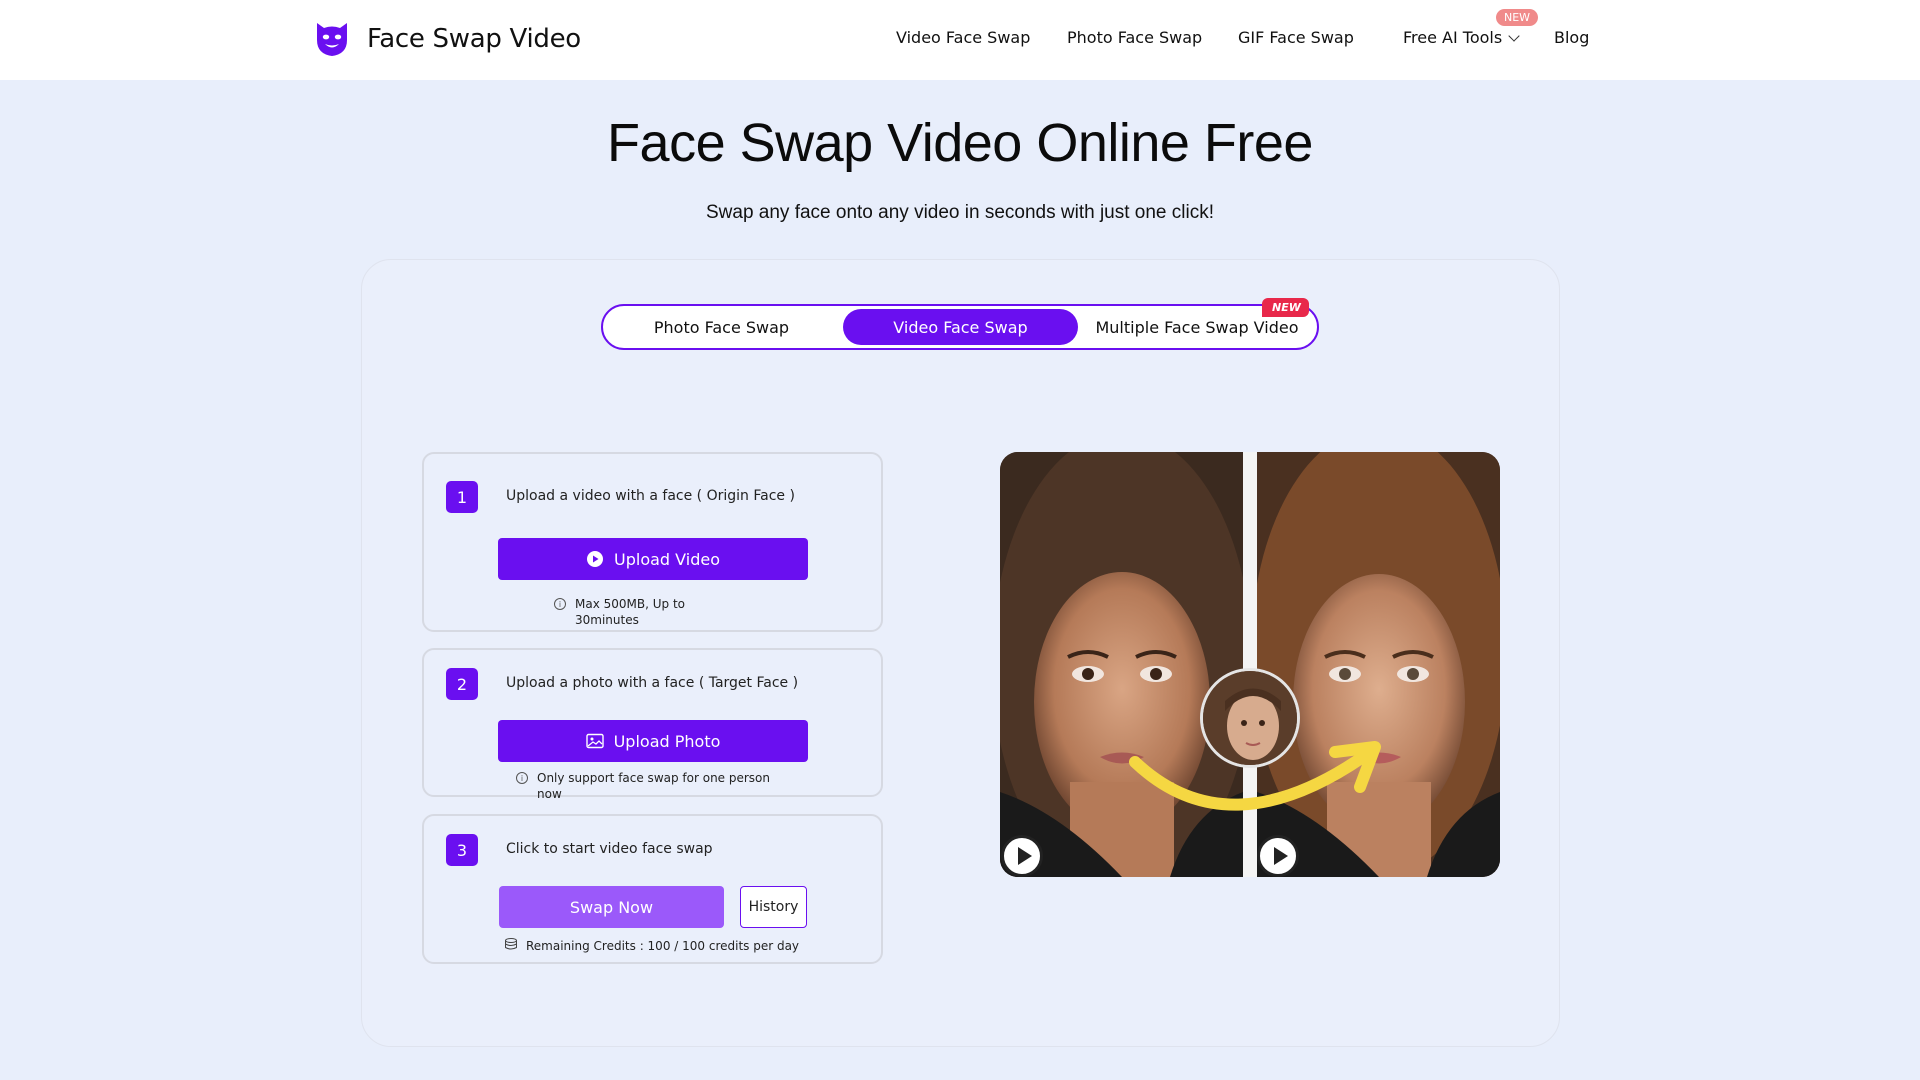  I want to click on upload-photo-button: Upload Photo, so click(653, 741).